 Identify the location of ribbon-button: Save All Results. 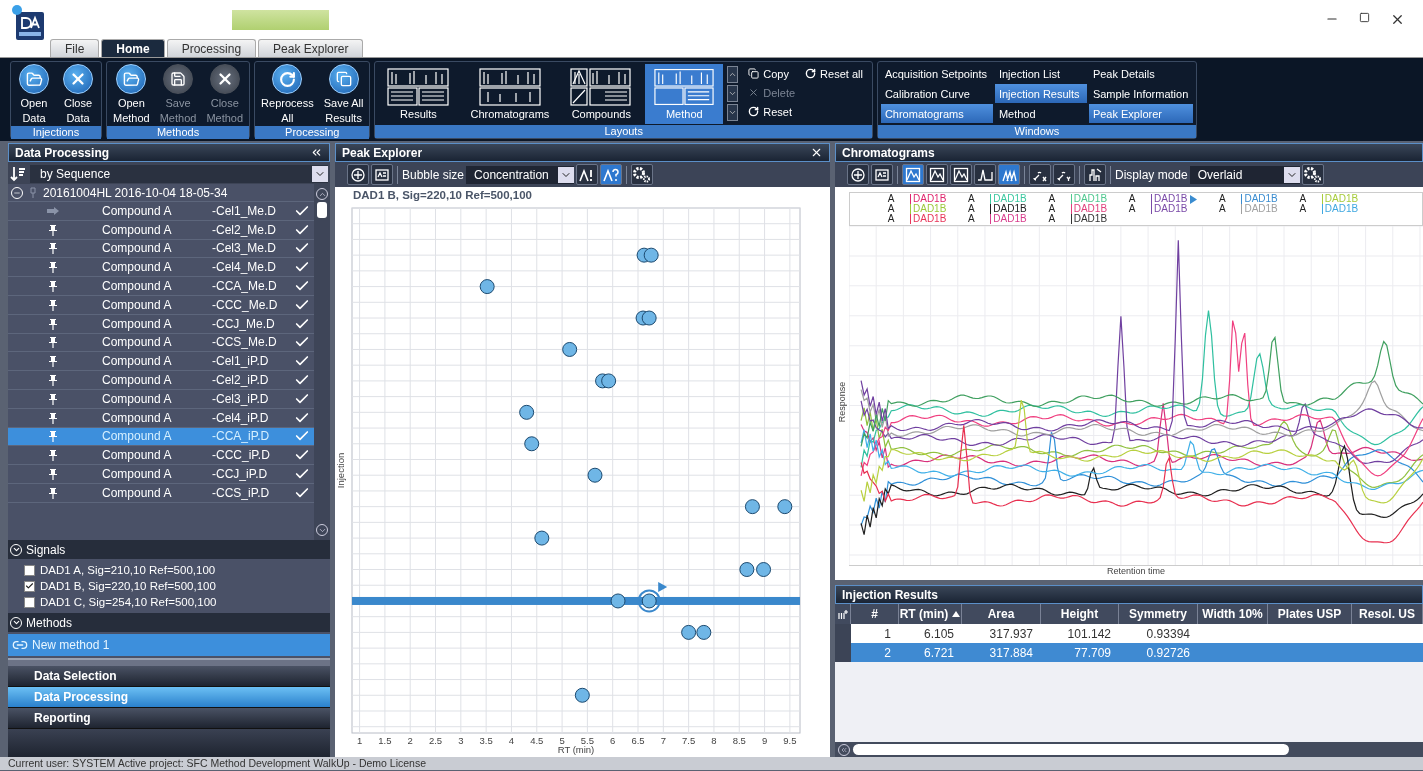
(343, 94).